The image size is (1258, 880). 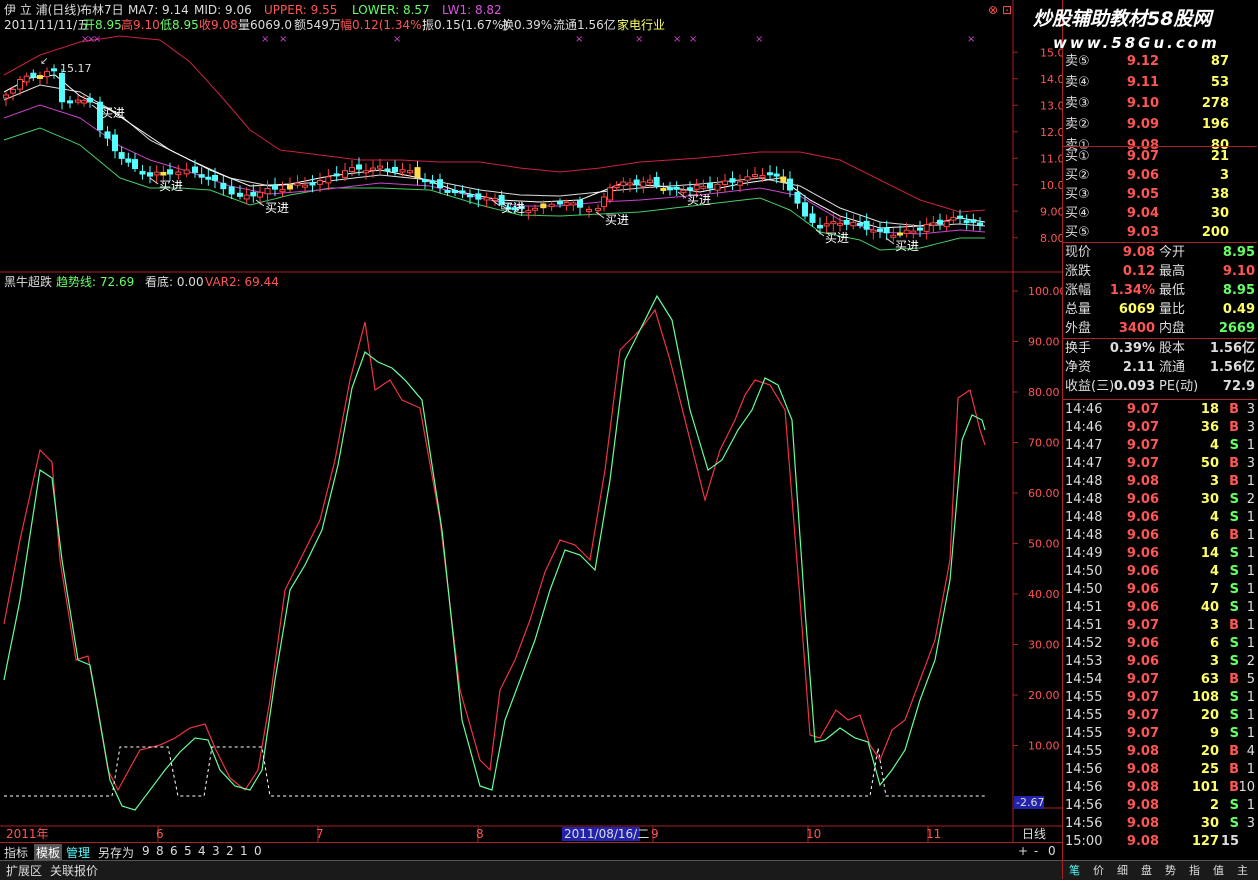 I want to click on tick-row: 14:48 9.06 6 B 1, so click(x=1160, y=535).